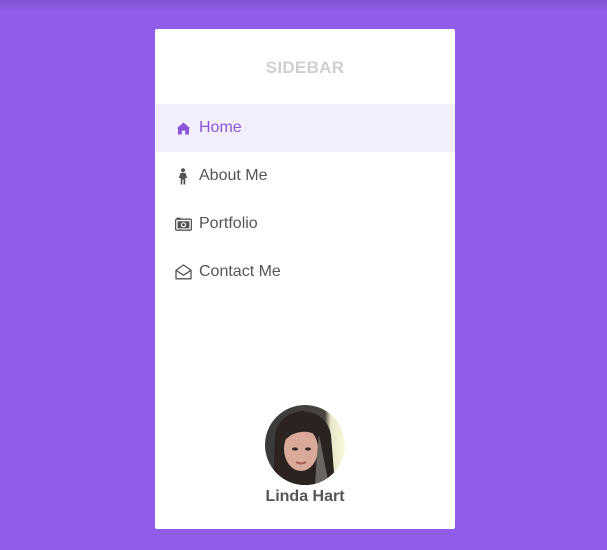  What do you see at coordinates (305, 272) in the screenshot?
I see `sidebar-item-contact-me: Contact Me` at bounding box center [305, 272].